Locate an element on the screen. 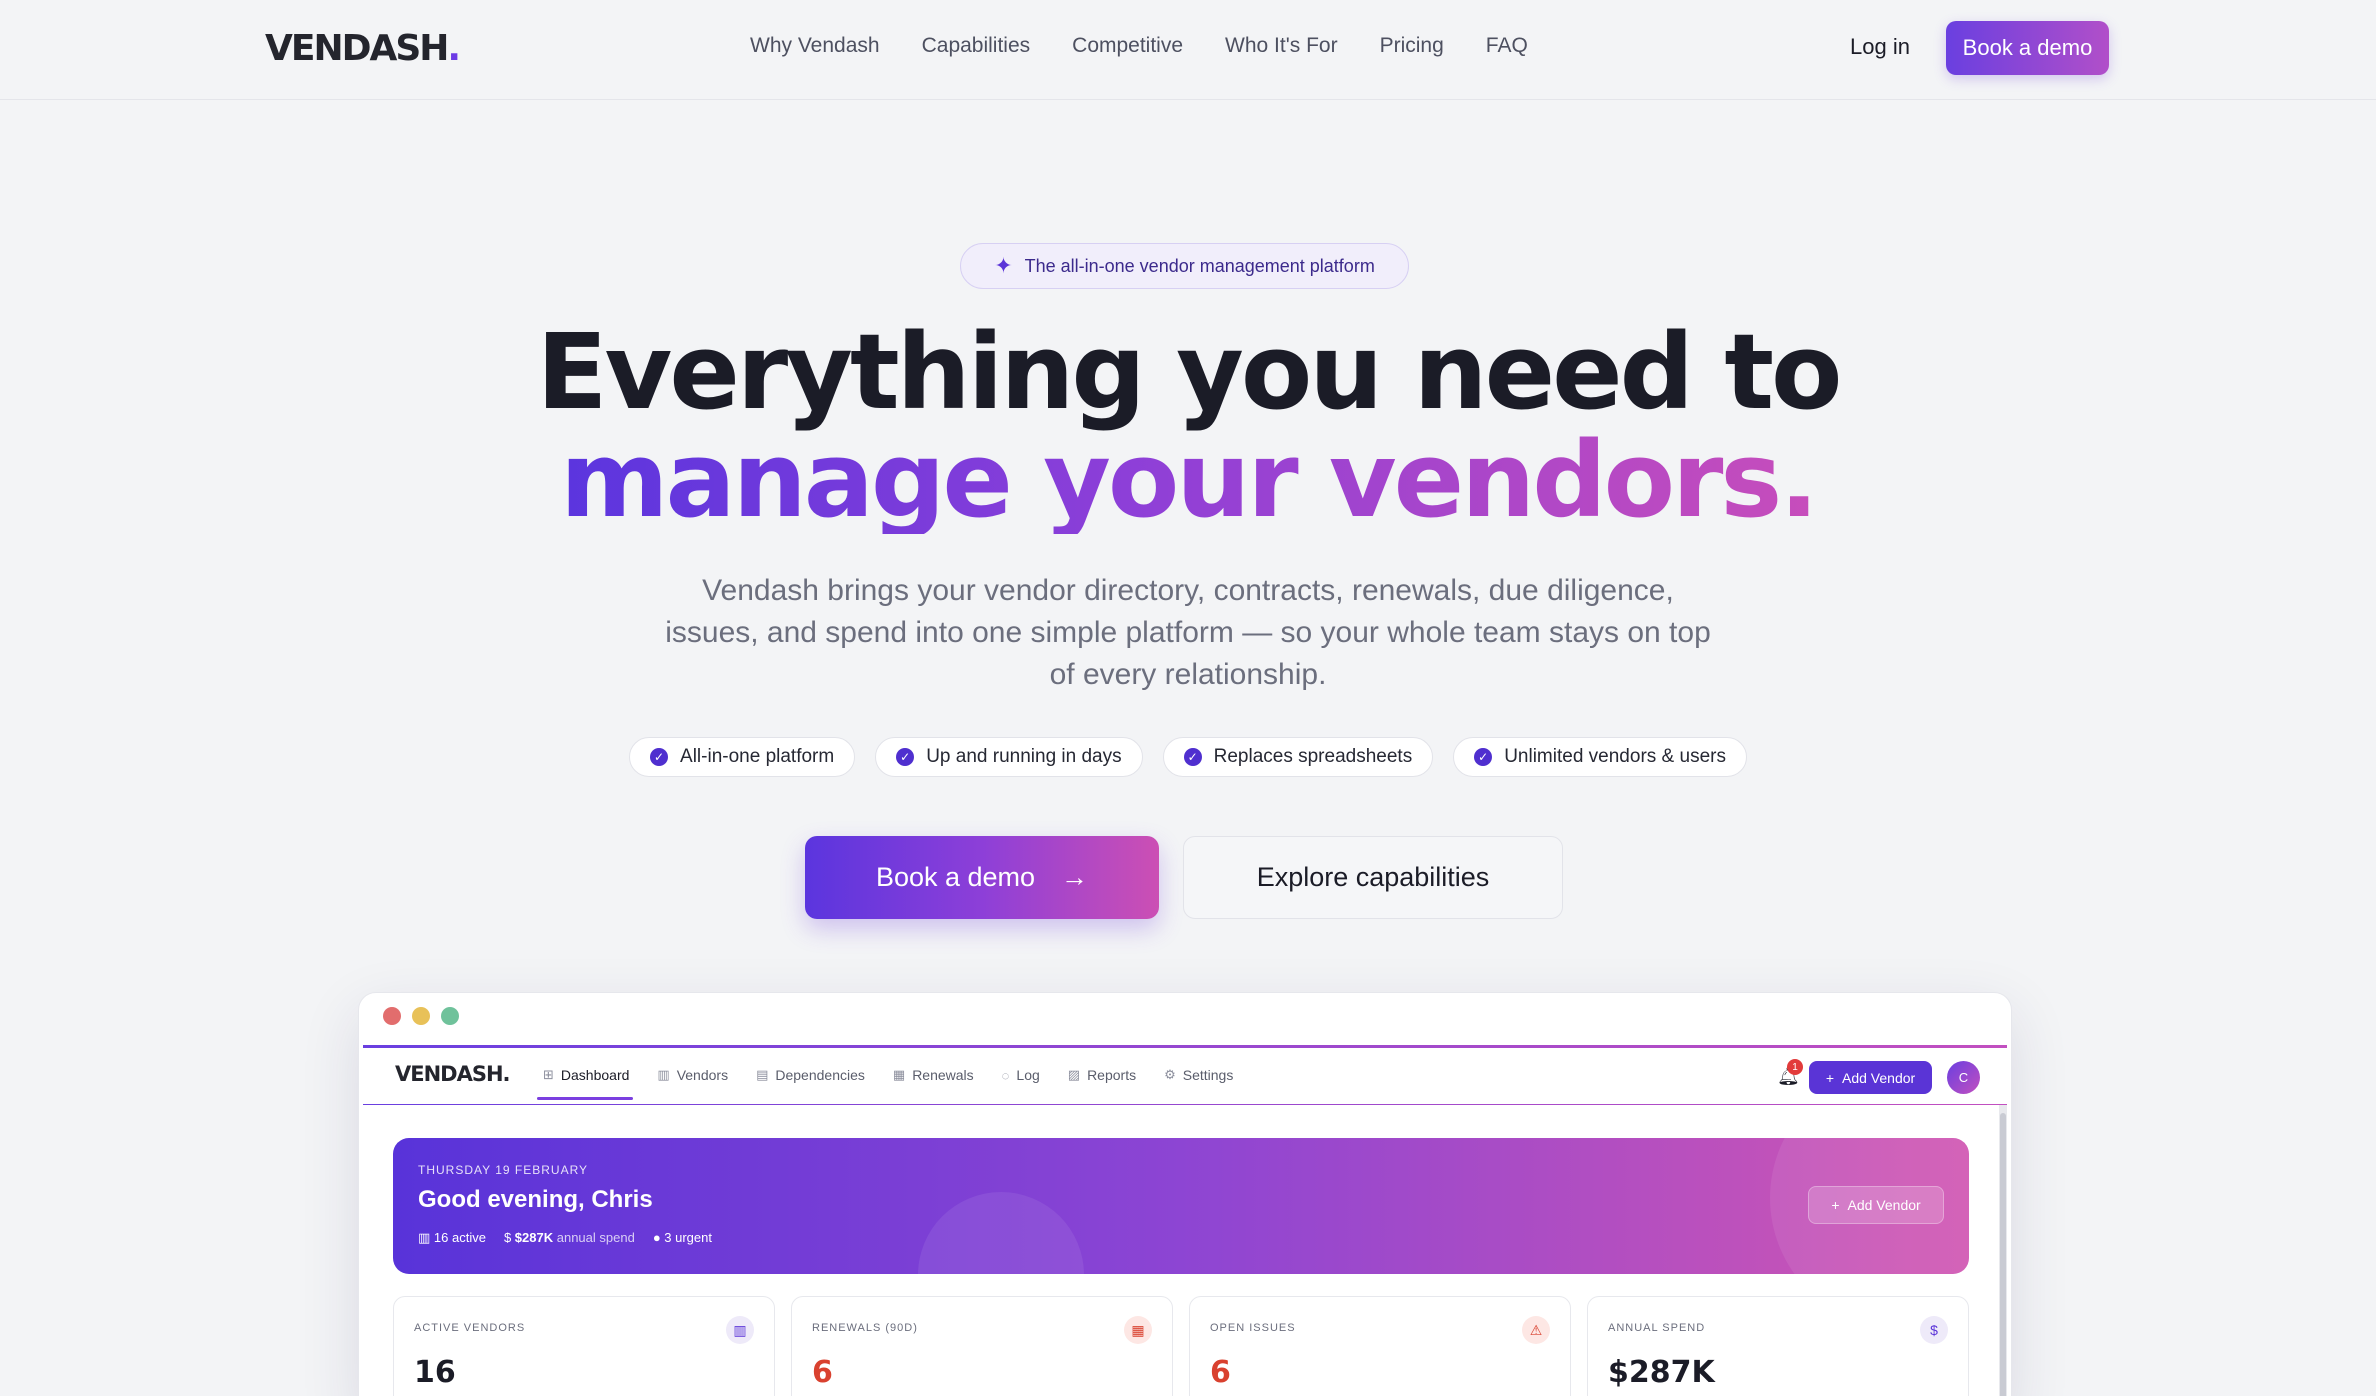 This screenshot has width=2376, height=1396. tab-label: Log is located at coordinates (1028, 1075).